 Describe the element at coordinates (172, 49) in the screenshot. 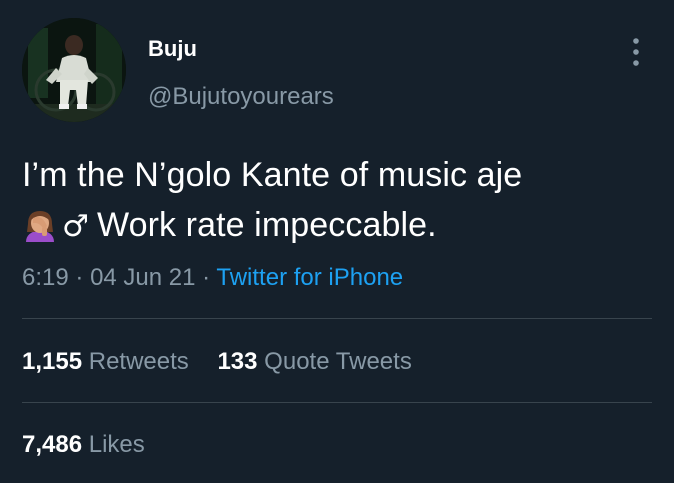

I see `author-name: Buju` at that location.